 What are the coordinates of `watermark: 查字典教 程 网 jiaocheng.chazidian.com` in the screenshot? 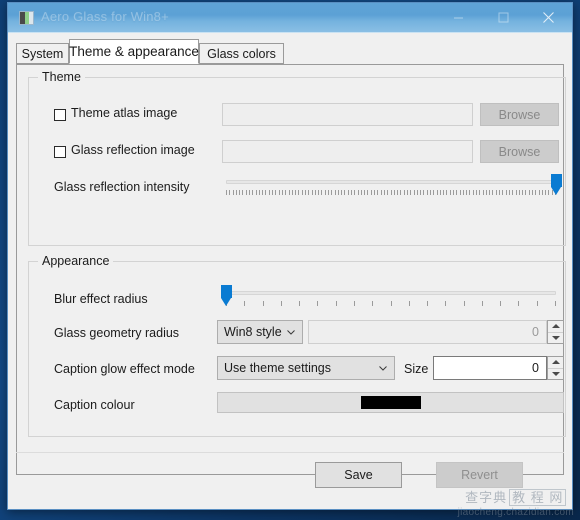 It's located at (516, 502).